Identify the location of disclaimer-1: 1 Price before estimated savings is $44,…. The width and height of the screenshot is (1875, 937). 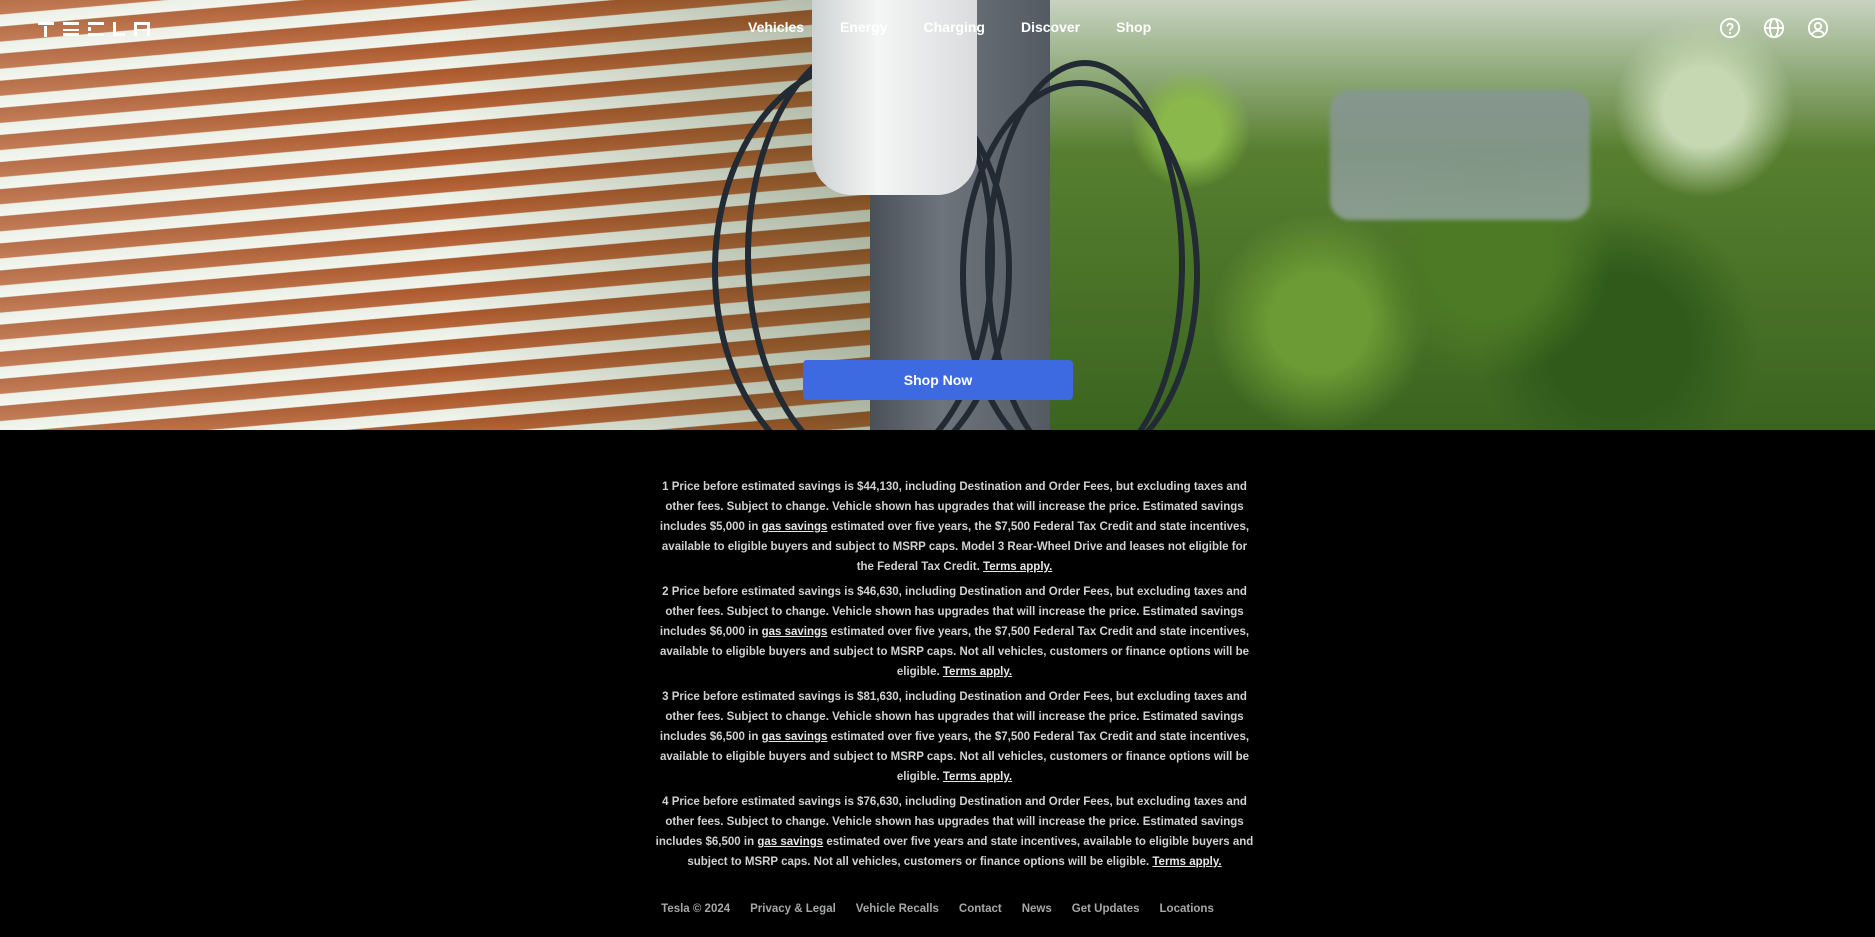
(954, 527).